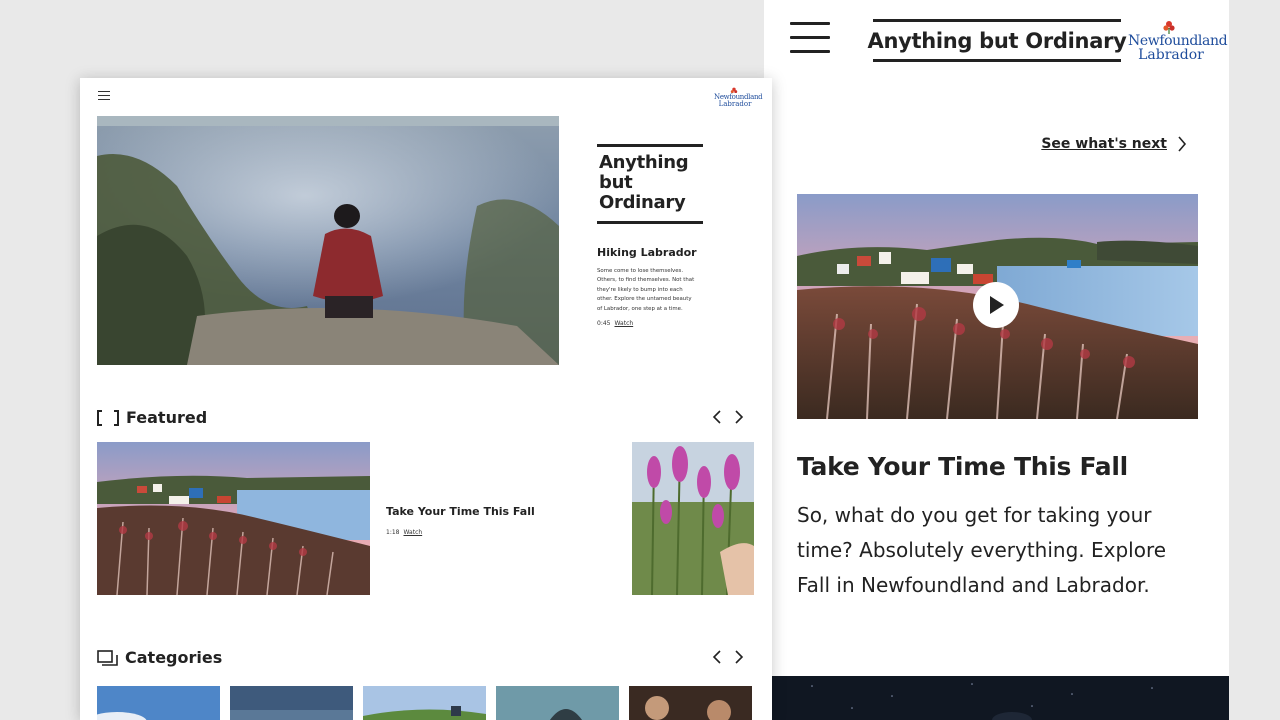  Describe the element at coordinates (728, 657) in the screenshot. I see `categories-carousel-controls` at that location.